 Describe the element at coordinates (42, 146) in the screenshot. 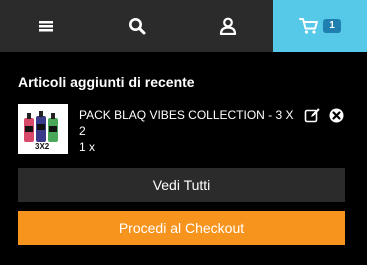

I see `product-thumbnail-label: 3X2` at that location.